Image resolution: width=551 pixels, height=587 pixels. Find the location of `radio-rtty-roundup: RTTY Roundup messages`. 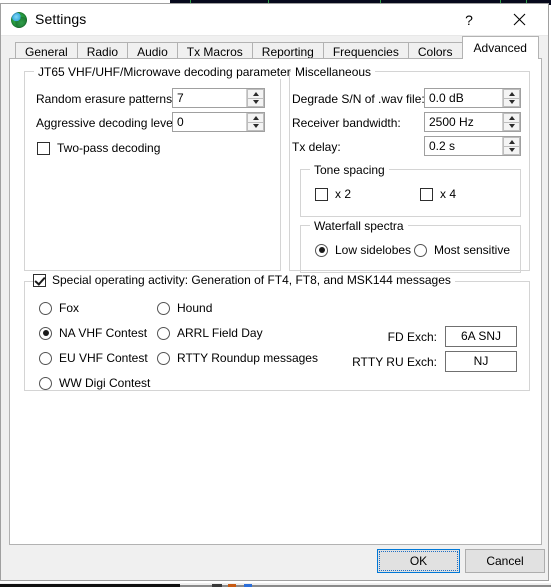

radio-rtty-roundup: RTTY Roundup messages is located at coordinates (237, 358).